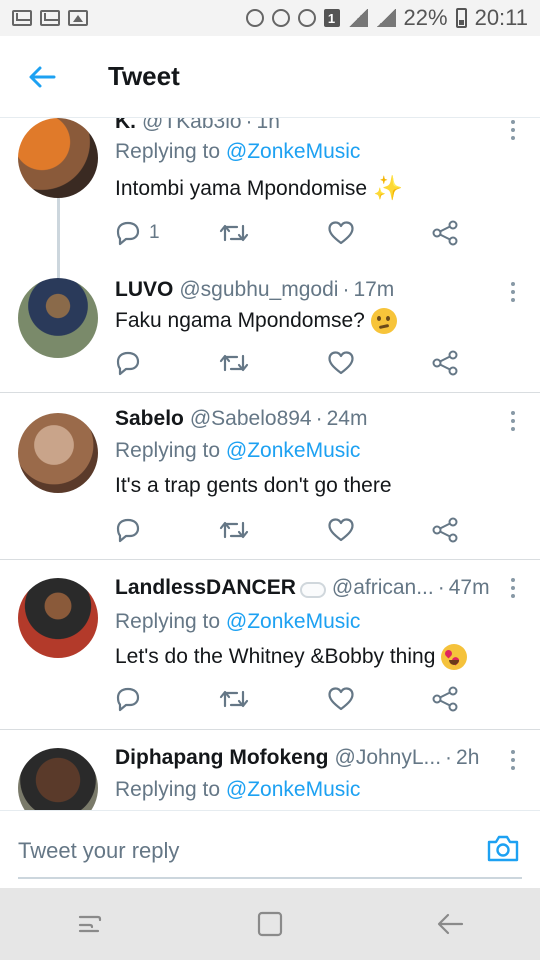 This screenshot has height=960, width=540. I want to click on tweet-header: Diphapang Mofokeng @JohnyL... · 2h, so click(317, 758).